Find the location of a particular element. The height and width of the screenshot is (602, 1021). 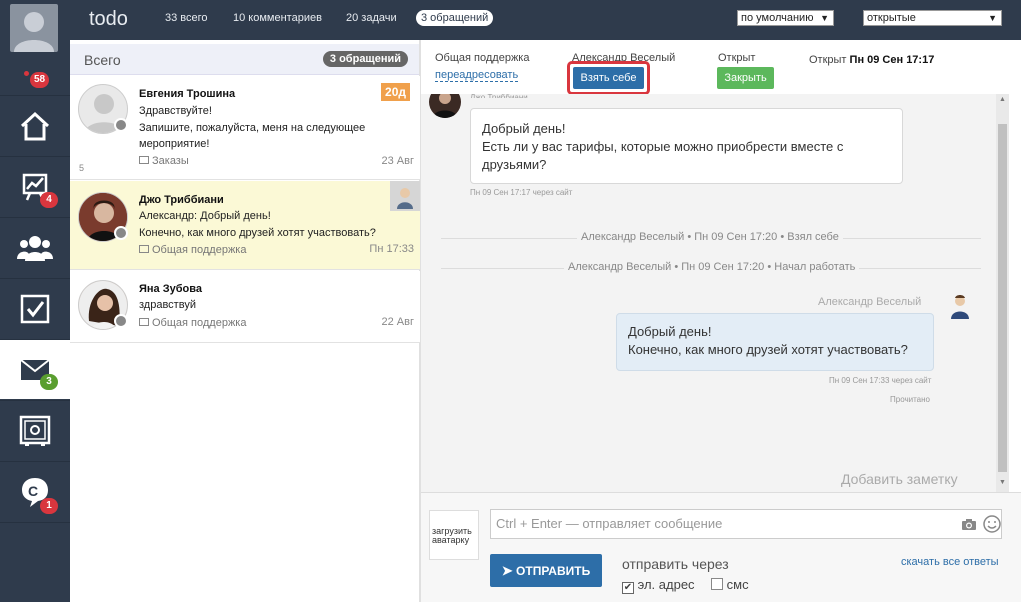

message-sender: Джо Триббиани is located at coordinates (499, 96).